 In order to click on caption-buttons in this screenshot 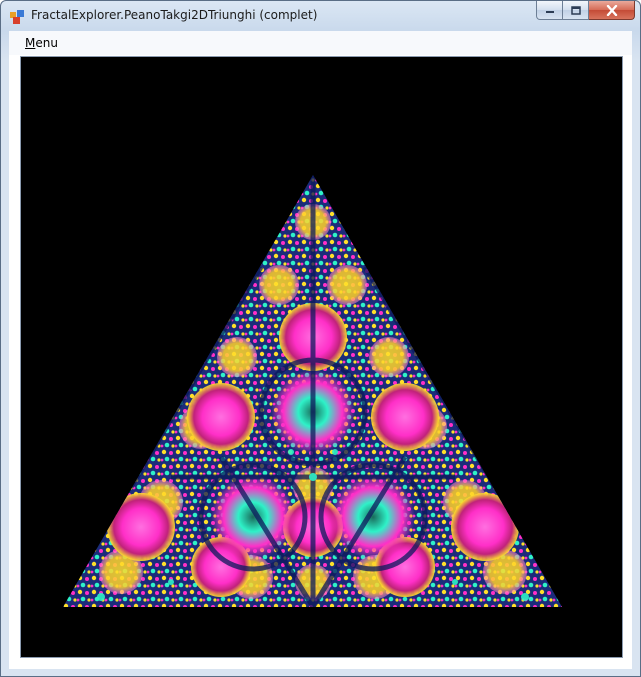, I will do `click(585, 11)`.